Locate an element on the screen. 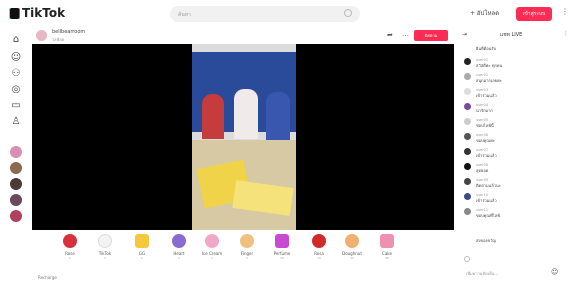  tiktok-gift-icon is located at coordinates (105, 241).